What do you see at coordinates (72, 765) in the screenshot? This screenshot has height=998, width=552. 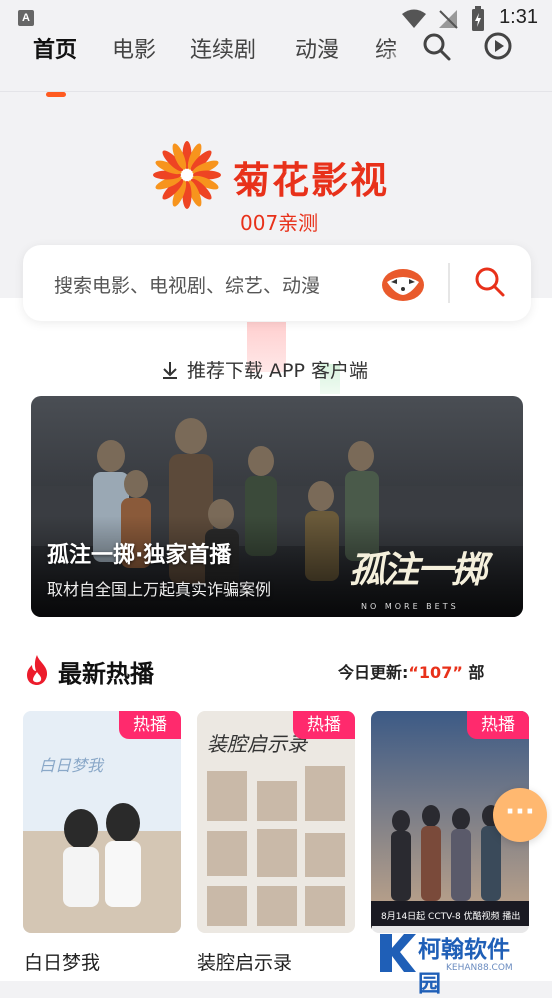 I see `svg-text: 白日梦我` at bounding box center [72, 765].